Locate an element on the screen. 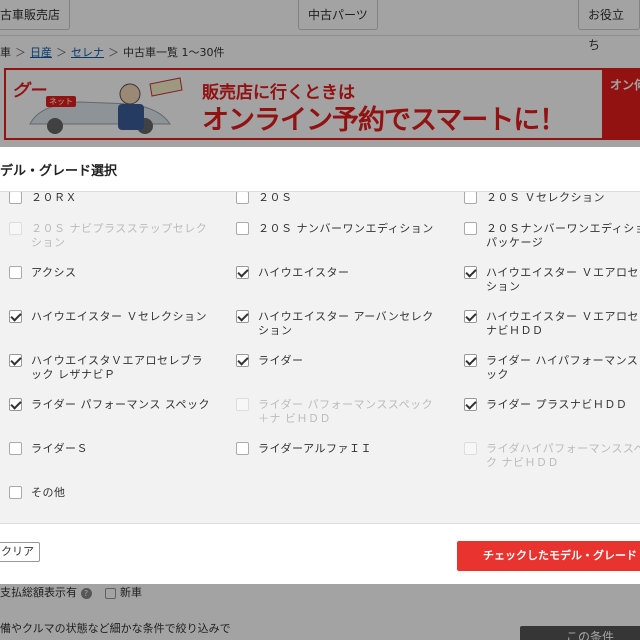 Image resolution: width=640 pixels, height=640 pixels. modal-footer: クリア チェックしたモデル・グレード is located at coordinates (320, 554).